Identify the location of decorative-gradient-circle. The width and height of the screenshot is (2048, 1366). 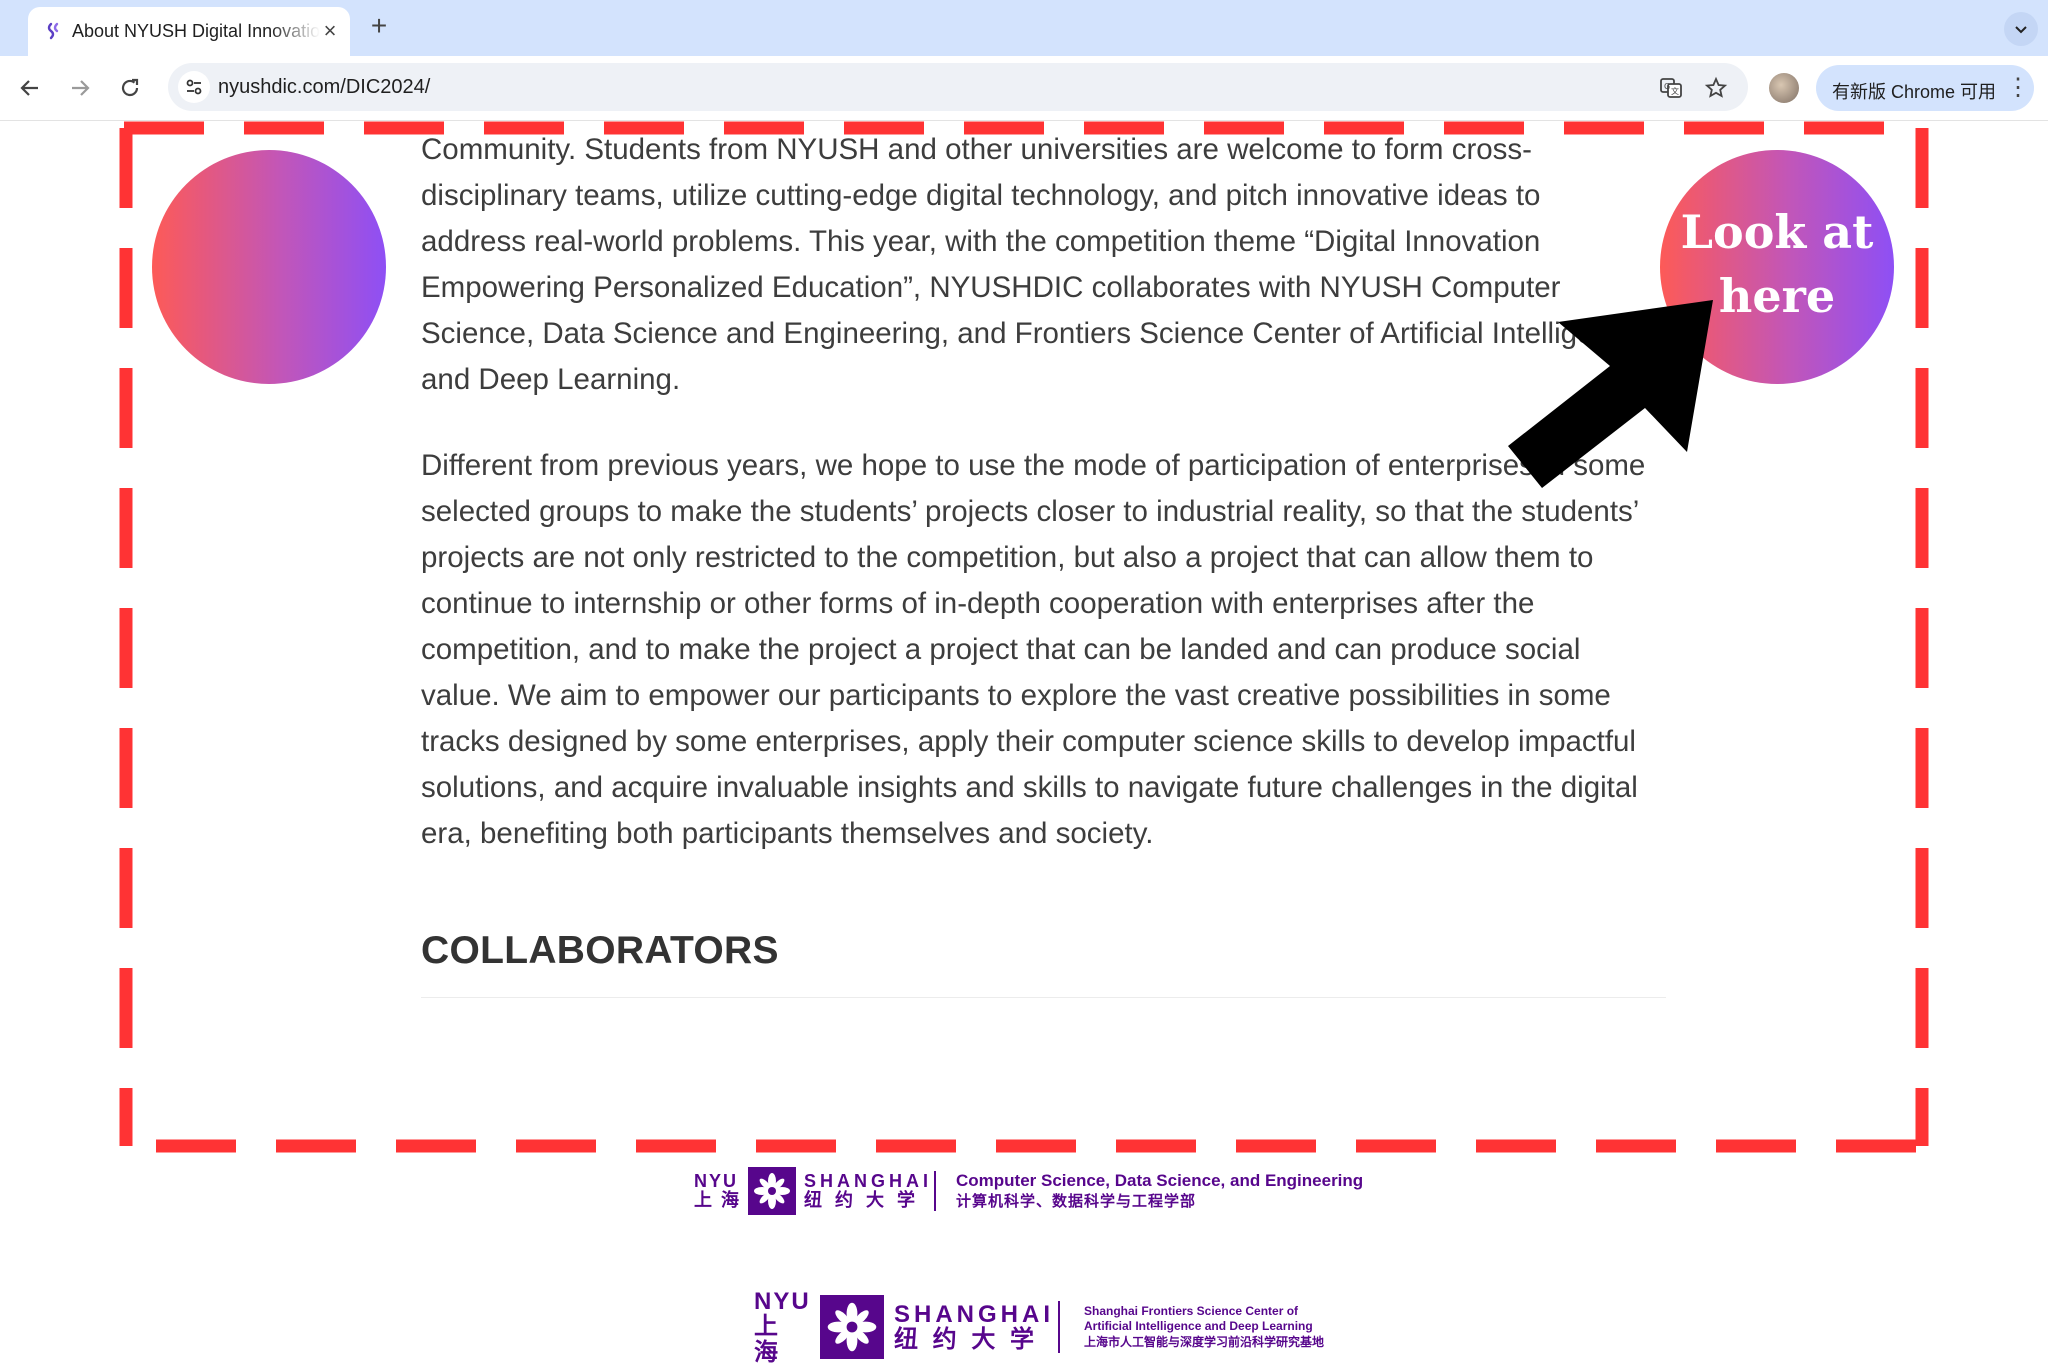
(269, 267).